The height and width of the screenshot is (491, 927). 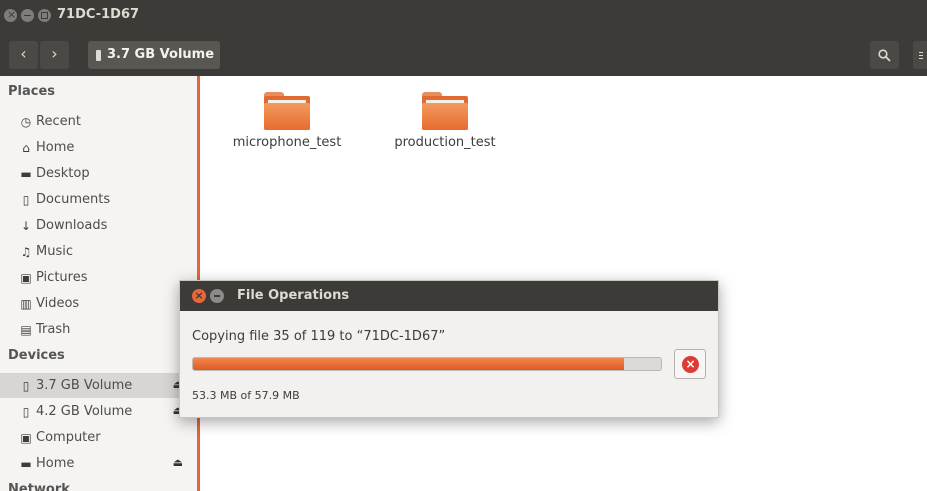 I want to click on music-icon: ♫, so click(x=26, y=251).